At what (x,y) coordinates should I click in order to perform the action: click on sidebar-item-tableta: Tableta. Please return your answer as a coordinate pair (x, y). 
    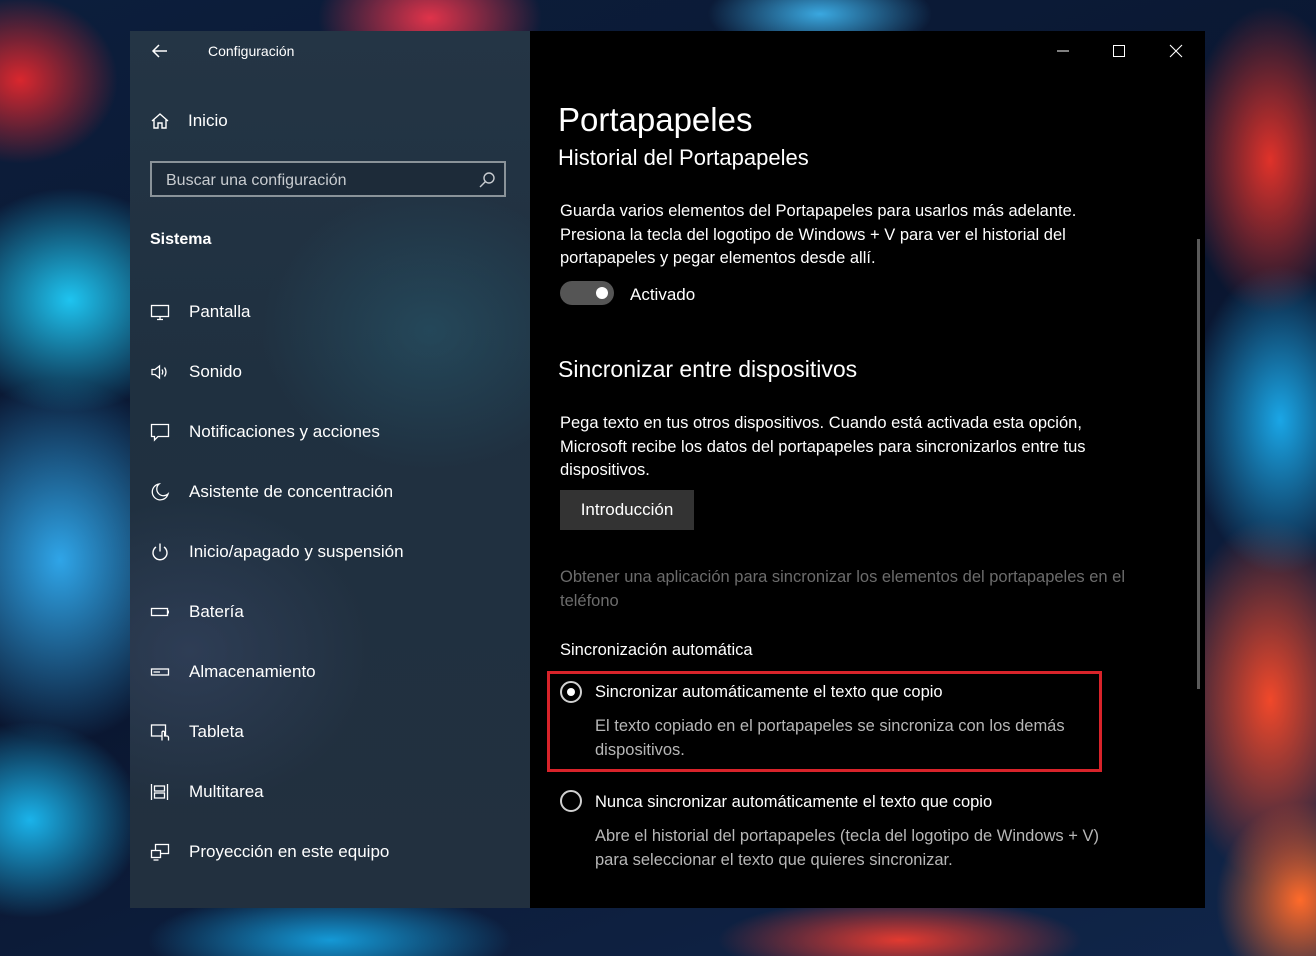
    Looking at the image, I should click on (277, 732).